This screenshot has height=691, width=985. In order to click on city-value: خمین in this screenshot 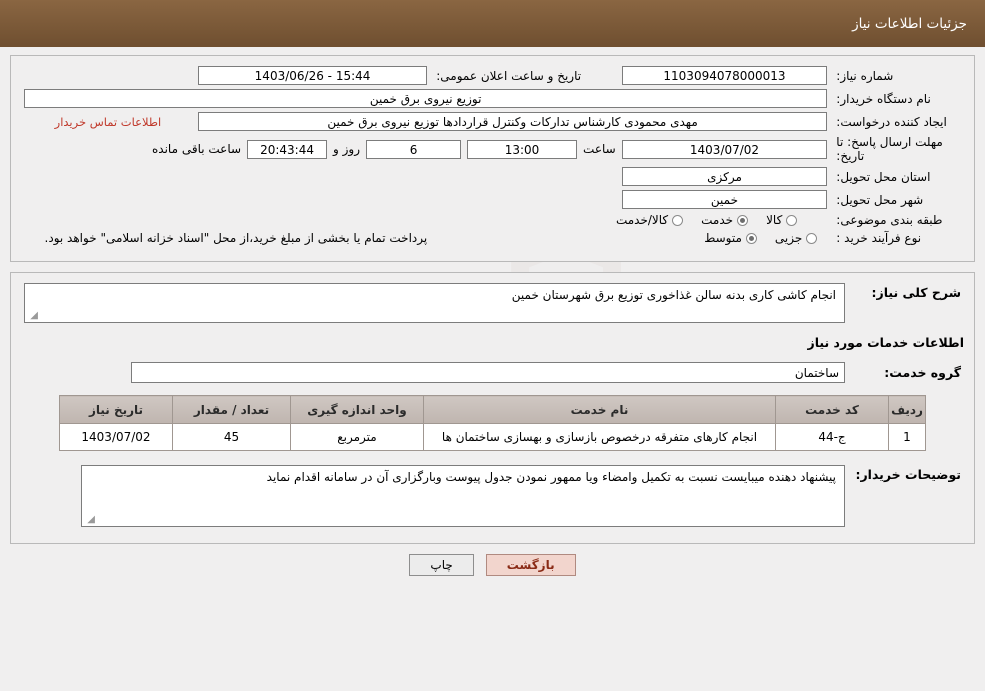, I will do `click(724, 199)`.